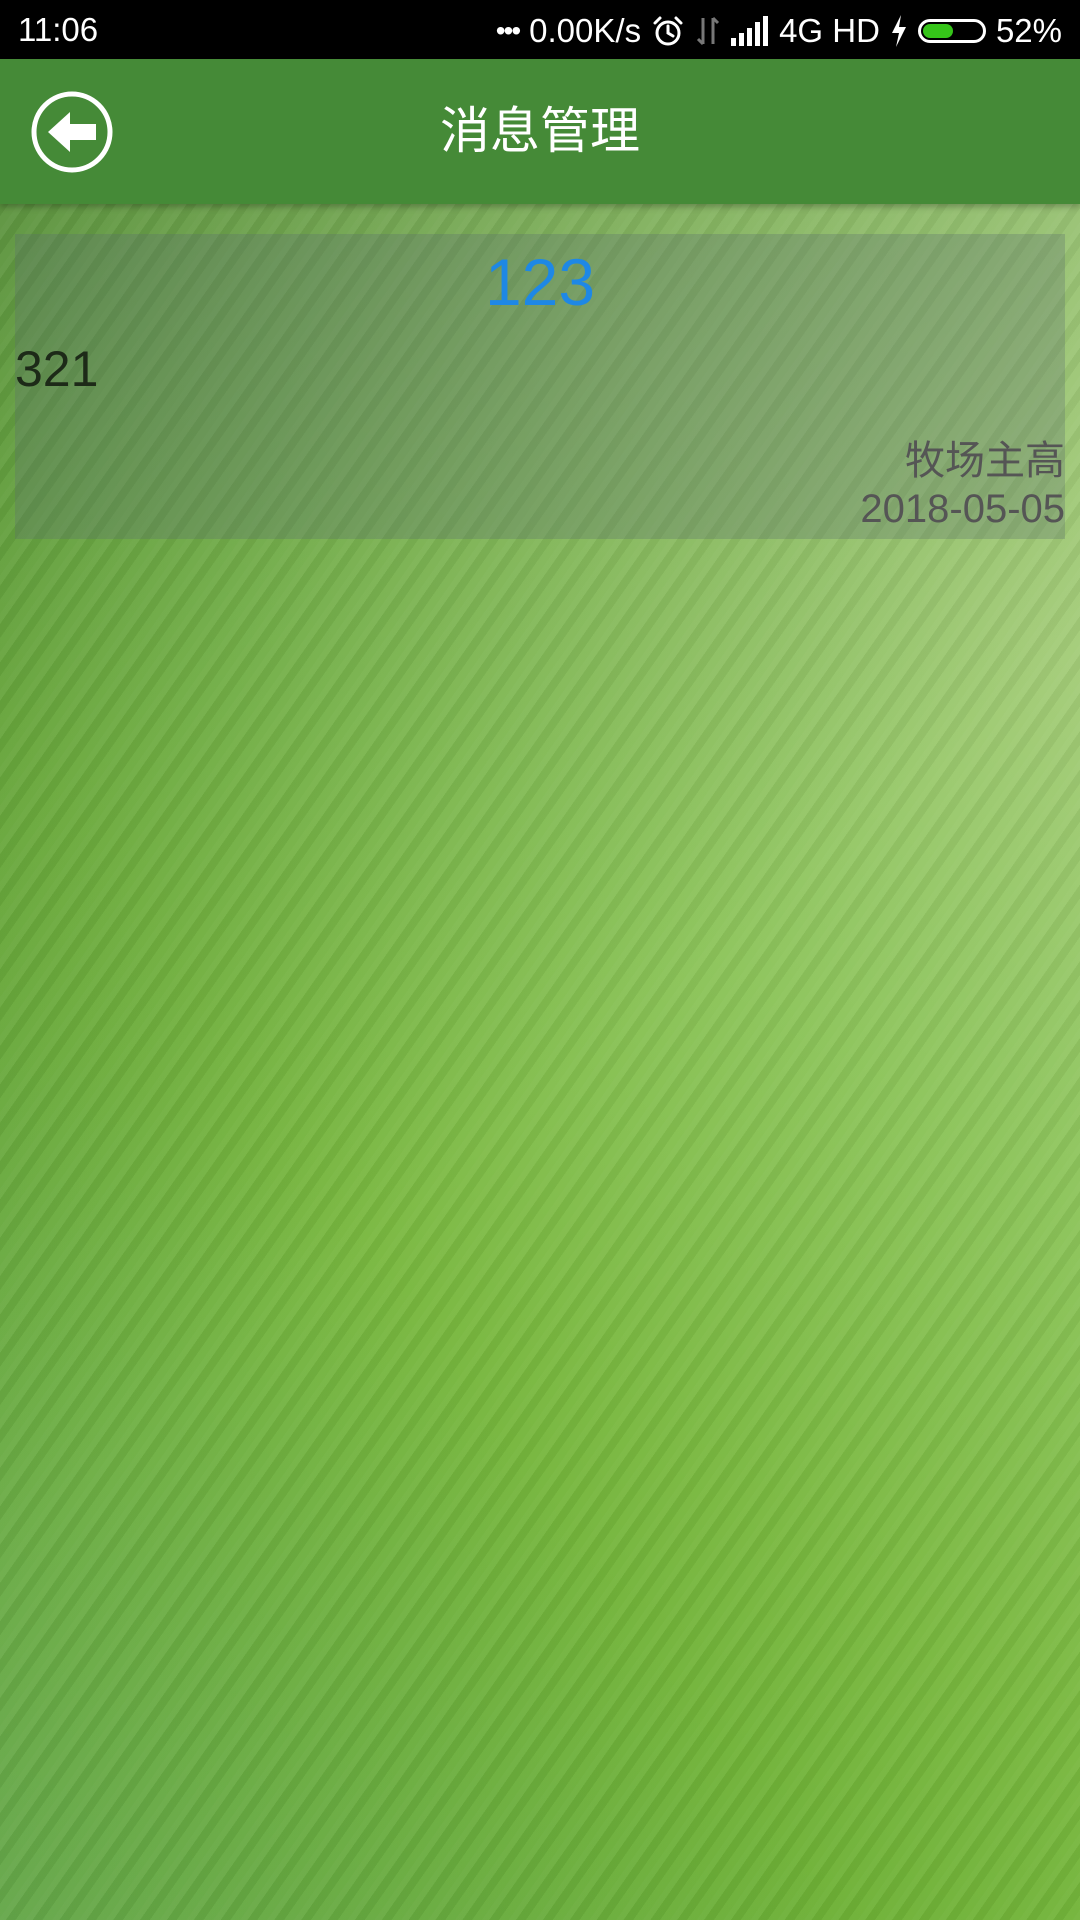  What do you see at coordinates (708, 31) in the screenshot?
I see `data-transfer-icon` at bounding box center [708, 31].